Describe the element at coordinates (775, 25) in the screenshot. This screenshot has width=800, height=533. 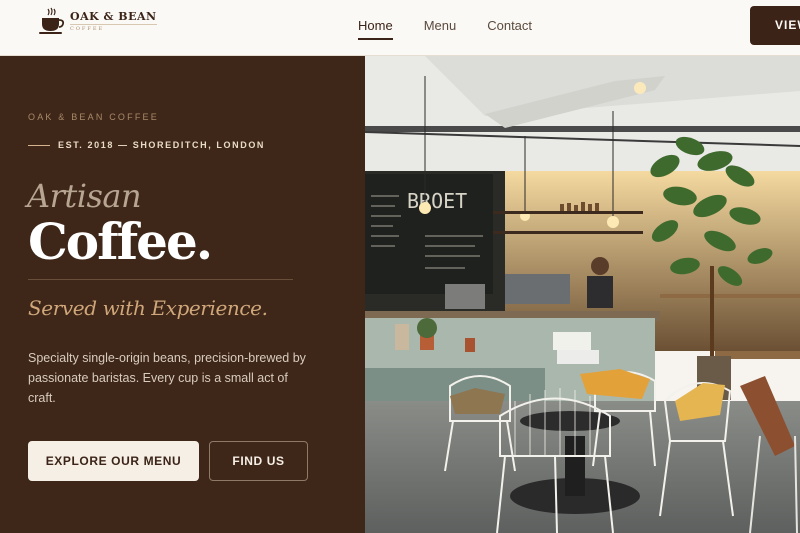
I see `view-button: VIEW` at that location.